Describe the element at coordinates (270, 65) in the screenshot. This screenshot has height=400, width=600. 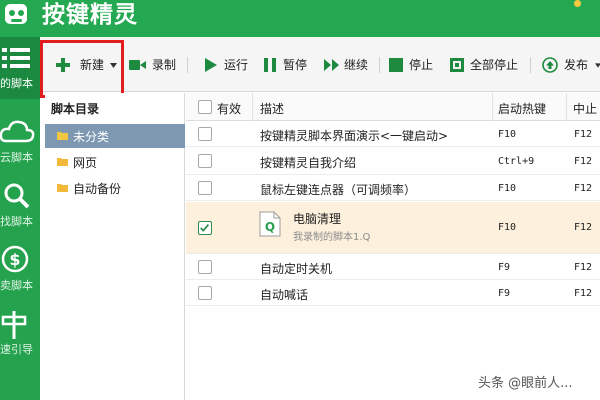
I see `pause-icon` at that location.